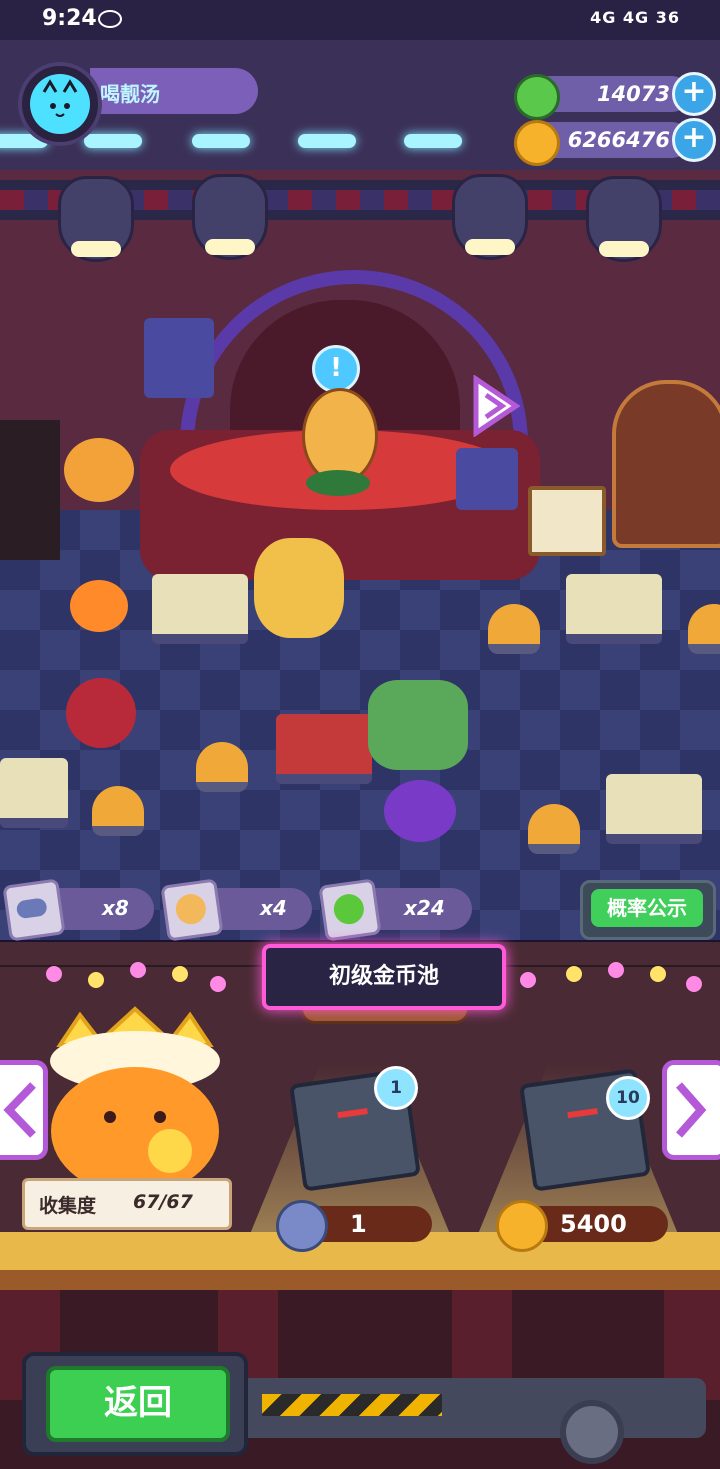  Describe the element at coordinates (694, 94) in the screenshot. I see `add-donut-button: +` at that location.